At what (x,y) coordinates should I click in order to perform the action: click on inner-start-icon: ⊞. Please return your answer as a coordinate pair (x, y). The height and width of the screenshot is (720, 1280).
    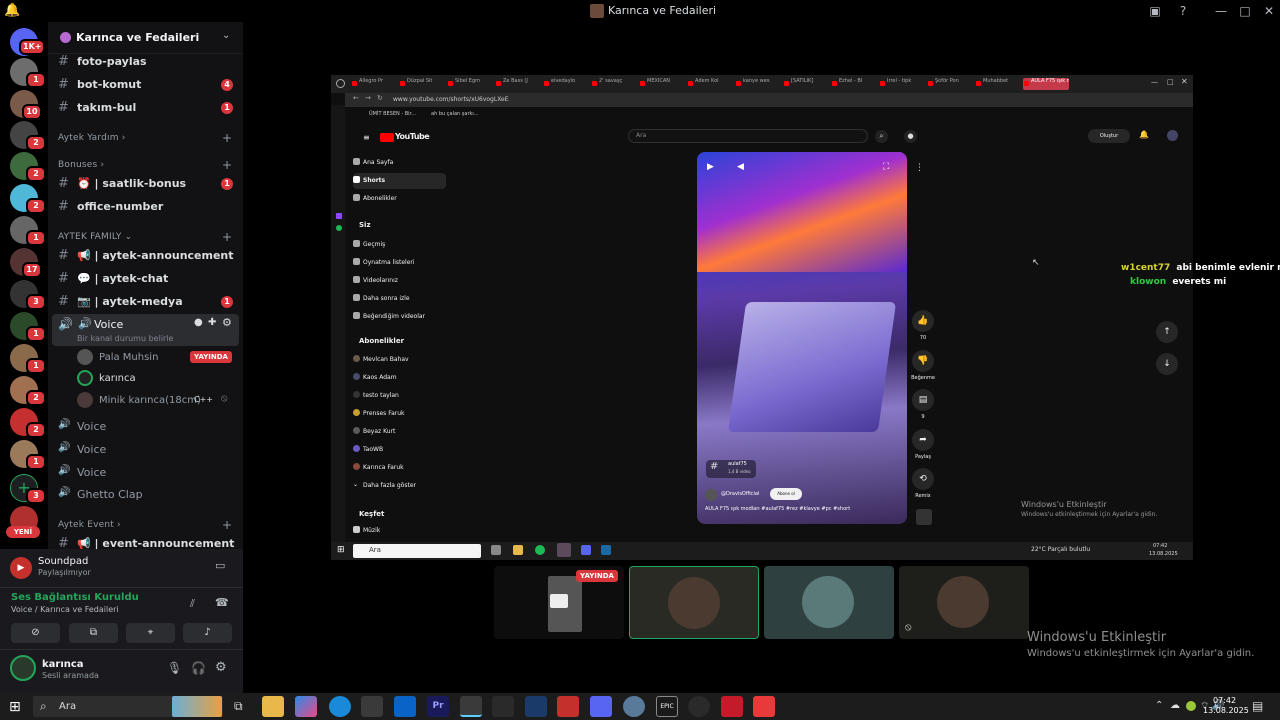
    Looking at the image, I should click on (341, 550).